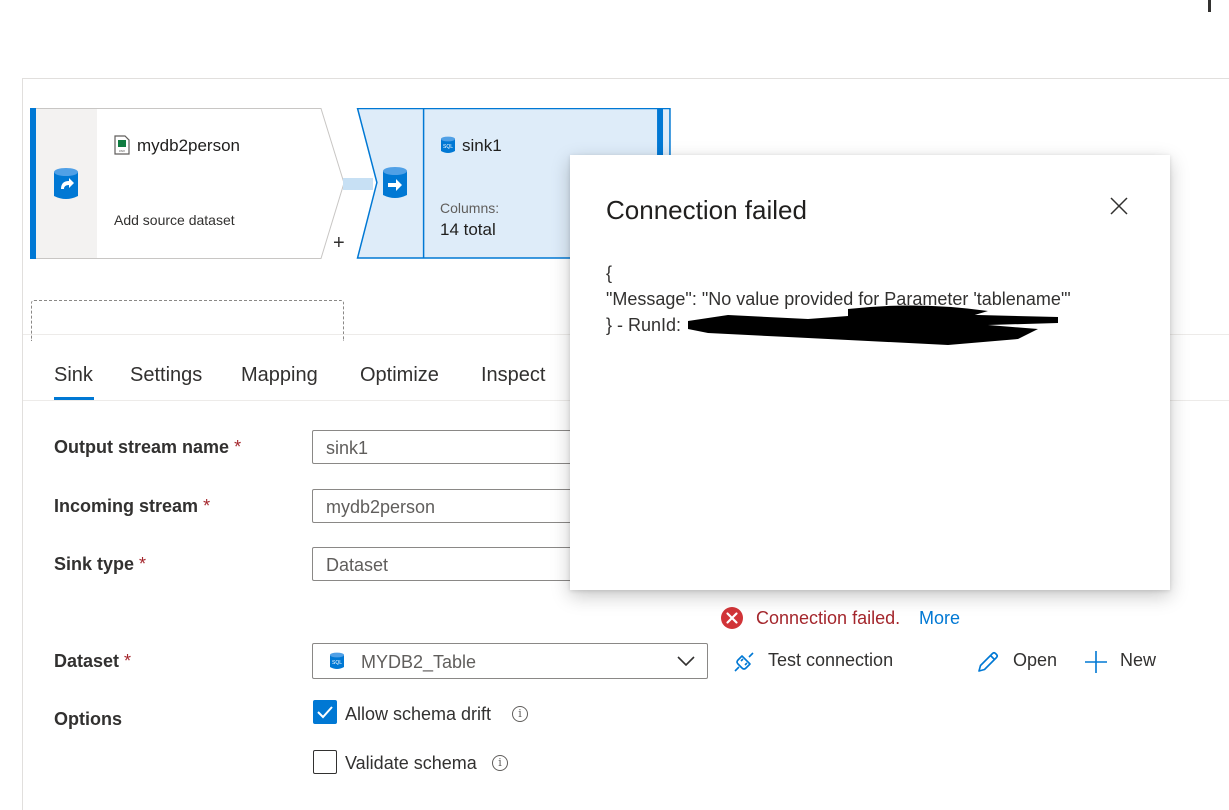  I want to click on test-connection-button: Test connection, so click(822, 662).